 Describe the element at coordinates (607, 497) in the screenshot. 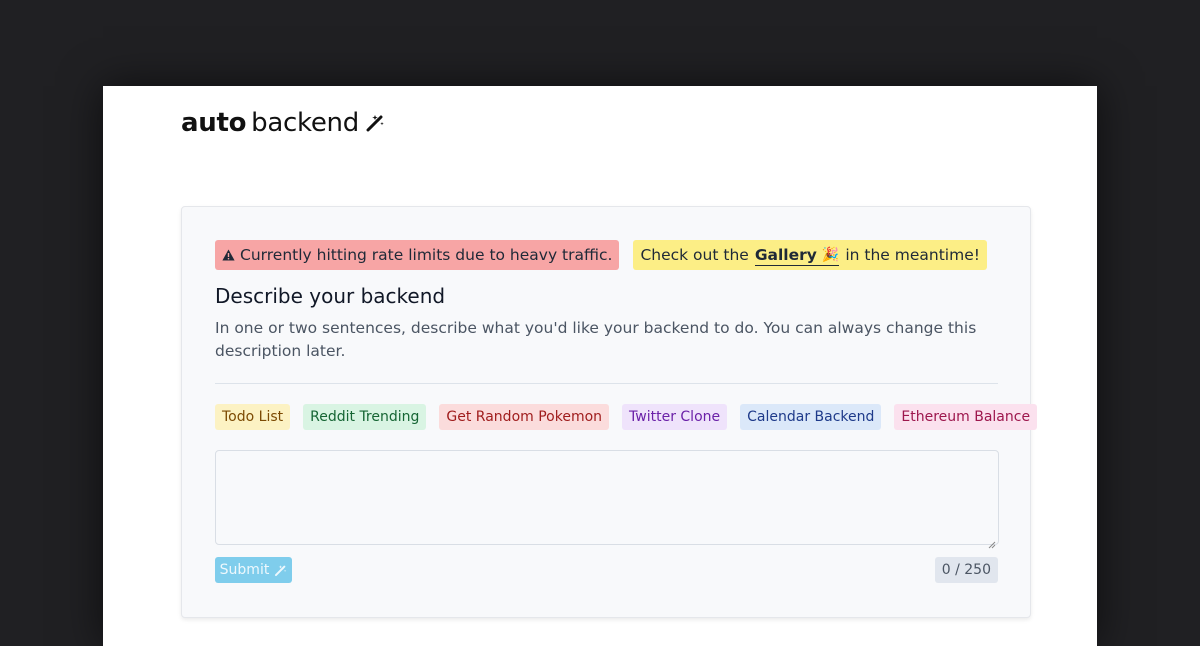

I see `description-textarea` at that location.